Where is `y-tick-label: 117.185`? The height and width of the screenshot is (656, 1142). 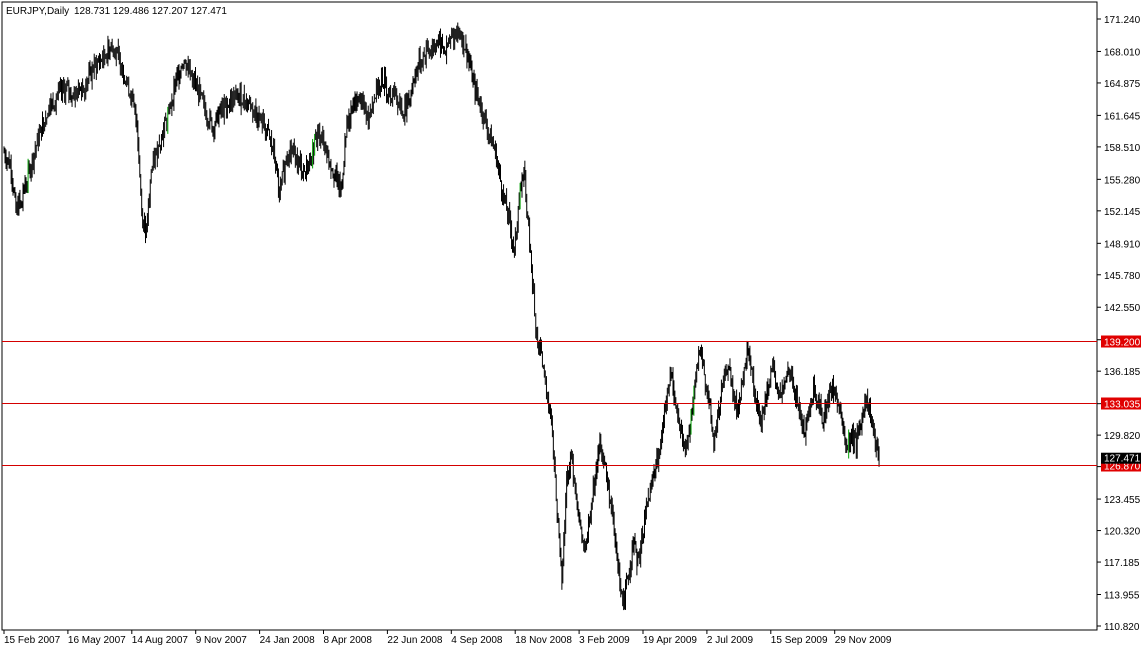 y-tick-label: 117.185 is located at coordinates (1122, 563).